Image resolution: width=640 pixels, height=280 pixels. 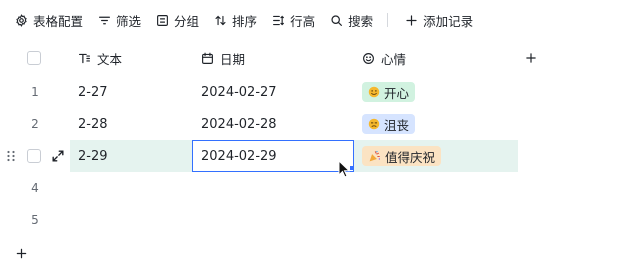 What do you see at coordinates (129, 21) in the screenshot?
I see `filter-label: 筛选` at bounding box center [129, 21].